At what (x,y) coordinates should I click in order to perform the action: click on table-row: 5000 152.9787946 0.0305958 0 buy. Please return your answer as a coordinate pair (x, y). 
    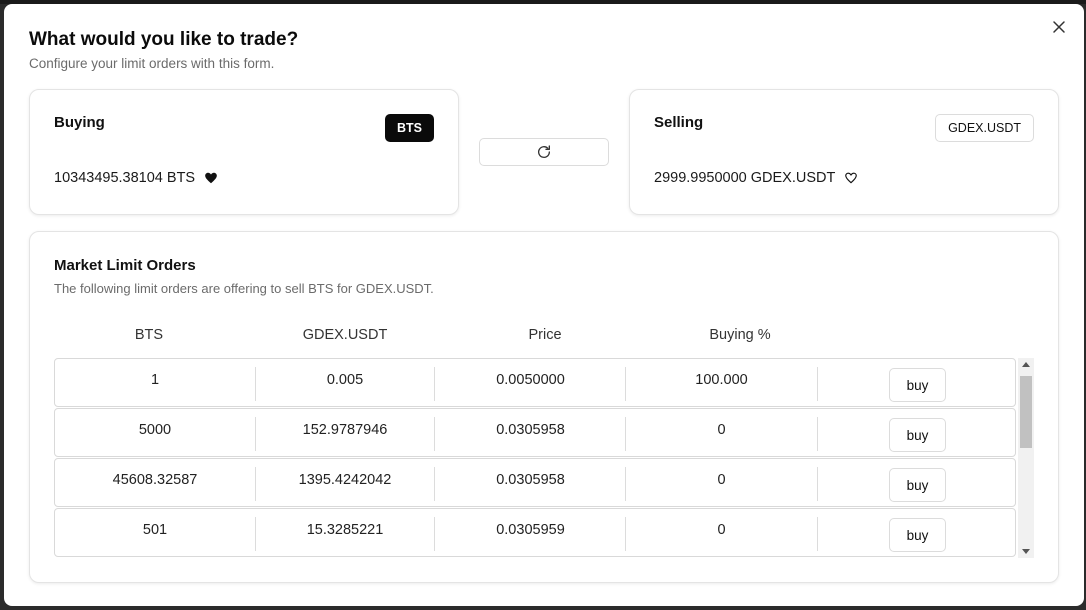
    Looking at the image, I should click on (535, 432).